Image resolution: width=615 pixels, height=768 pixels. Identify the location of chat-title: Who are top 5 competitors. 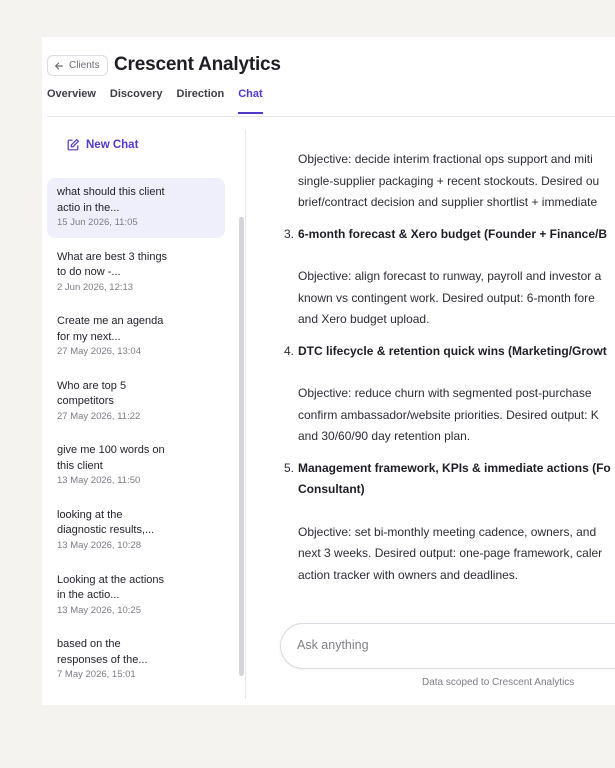
(92, 393).